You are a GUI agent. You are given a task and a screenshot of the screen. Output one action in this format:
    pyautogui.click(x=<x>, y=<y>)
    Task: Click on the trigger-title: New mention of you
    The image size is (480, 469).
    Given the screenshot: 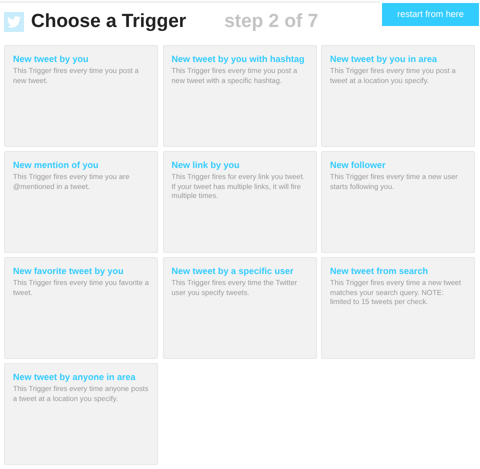 What is the action you would take?
    pyautogui.click(x=56, y=165)
    